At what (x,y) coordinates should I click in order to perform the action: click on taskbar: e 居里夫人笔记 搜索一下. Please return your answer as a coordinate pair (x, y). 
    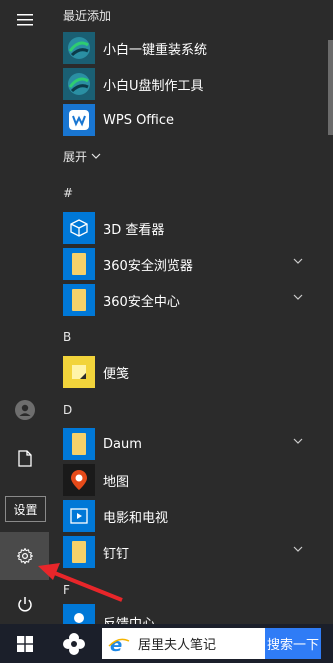
    Looking at the image, I should click on (166, 643).